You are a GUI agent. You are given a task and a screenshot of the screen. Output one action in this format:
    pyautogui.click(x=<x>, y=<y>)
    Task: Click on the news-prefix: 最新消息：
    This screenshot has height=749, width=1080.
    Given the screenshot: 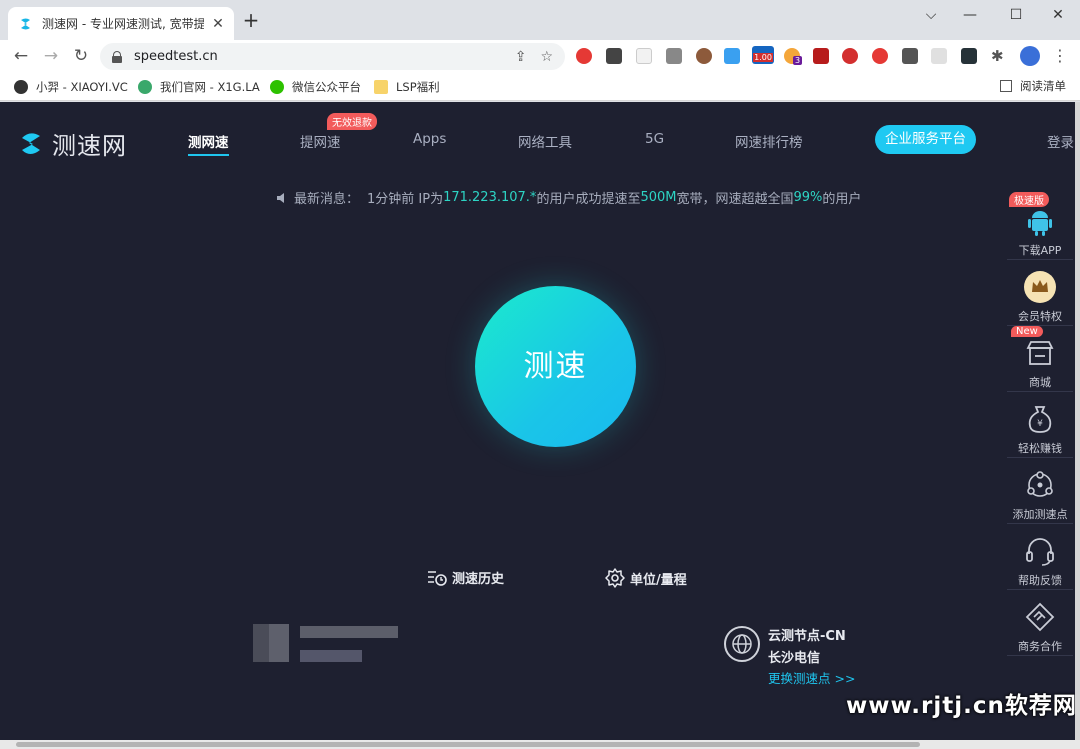 What is the action you would take?
    pyautogui.click(x=327, y=199)
    